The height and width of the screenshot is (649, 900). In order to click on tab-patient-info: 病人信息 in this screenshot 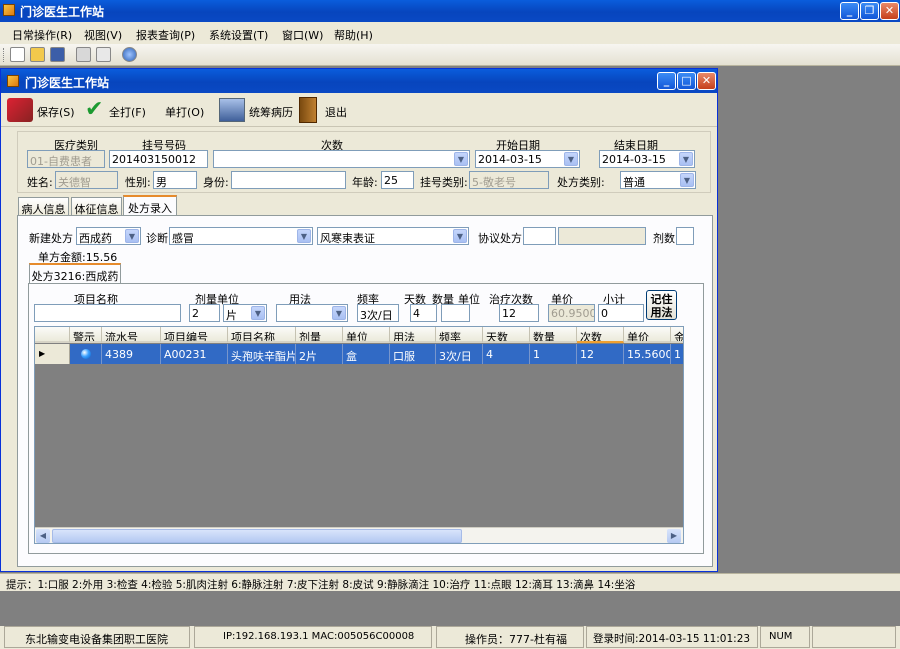, I will do `click(43, 206)`.